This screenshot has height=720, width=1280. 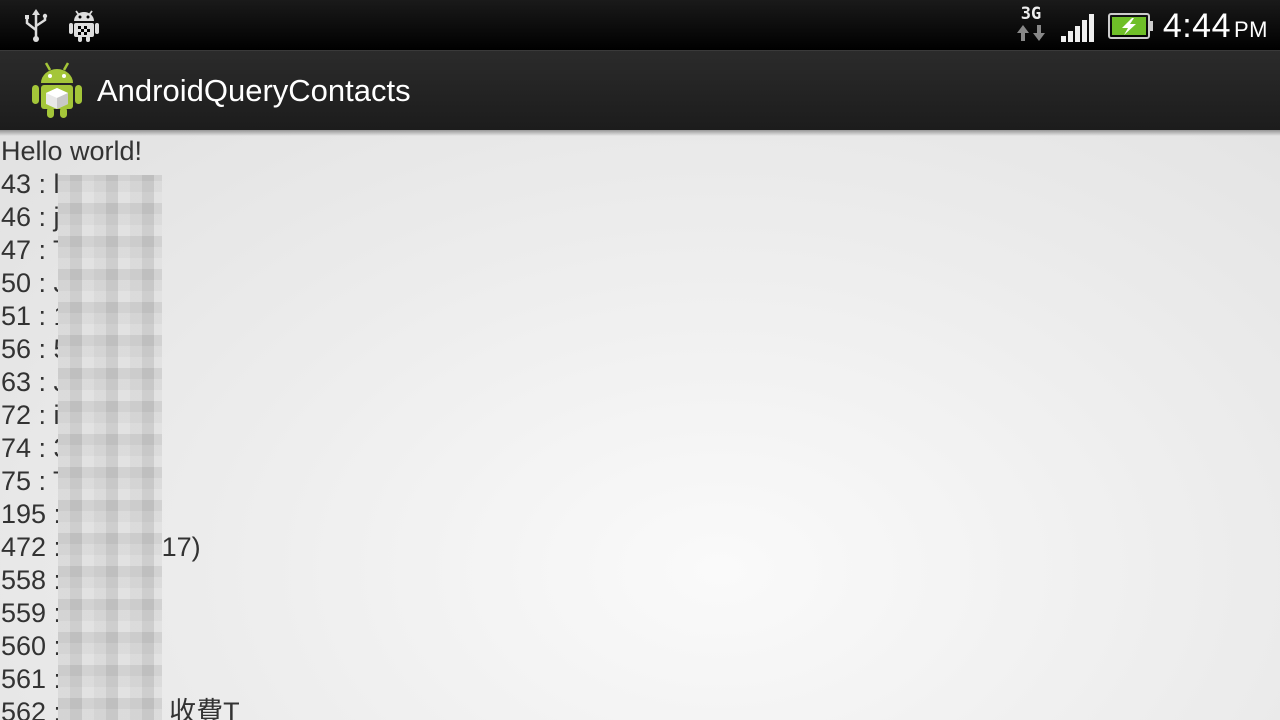 I want to click on clock-time: 4:44, so click(x=1196, y=26).